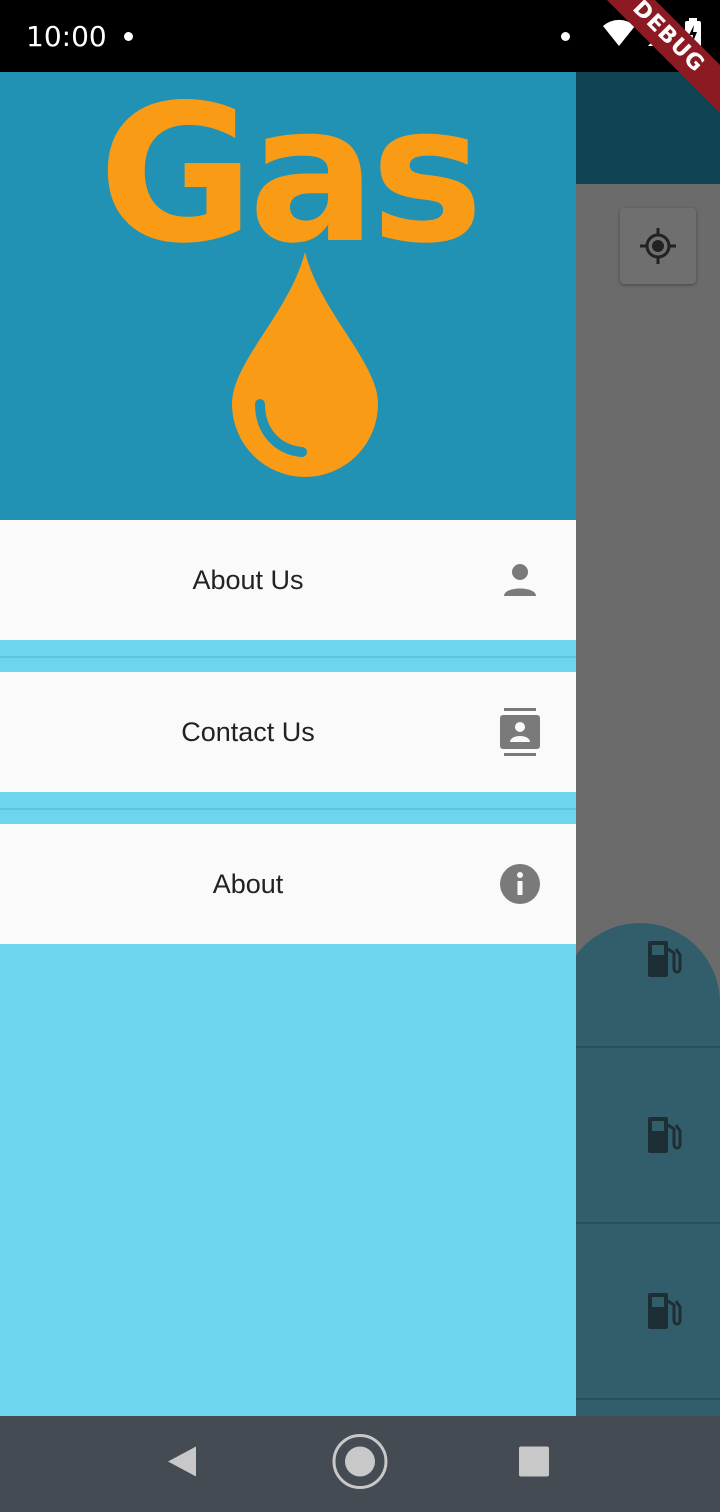 The image size is (720, 1512). I want to click on back-icon, so click(182, 1461).